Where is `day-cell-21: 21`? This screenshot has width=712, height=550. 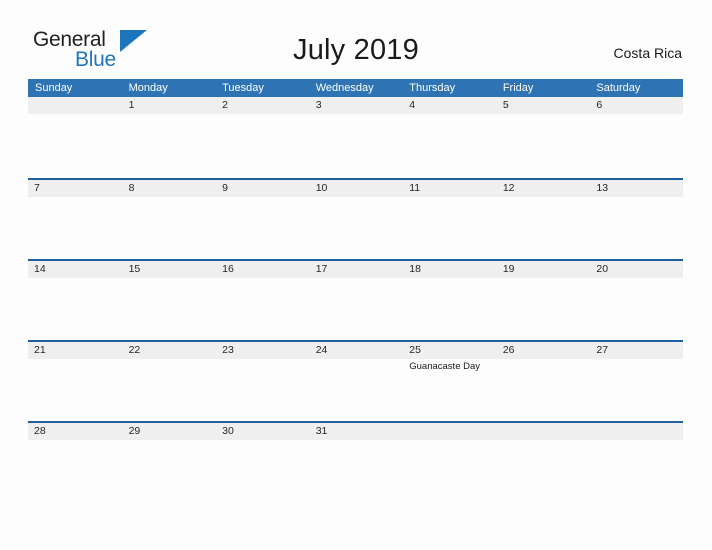
day-cell-21: 21 is located at coordinates (75, 381).